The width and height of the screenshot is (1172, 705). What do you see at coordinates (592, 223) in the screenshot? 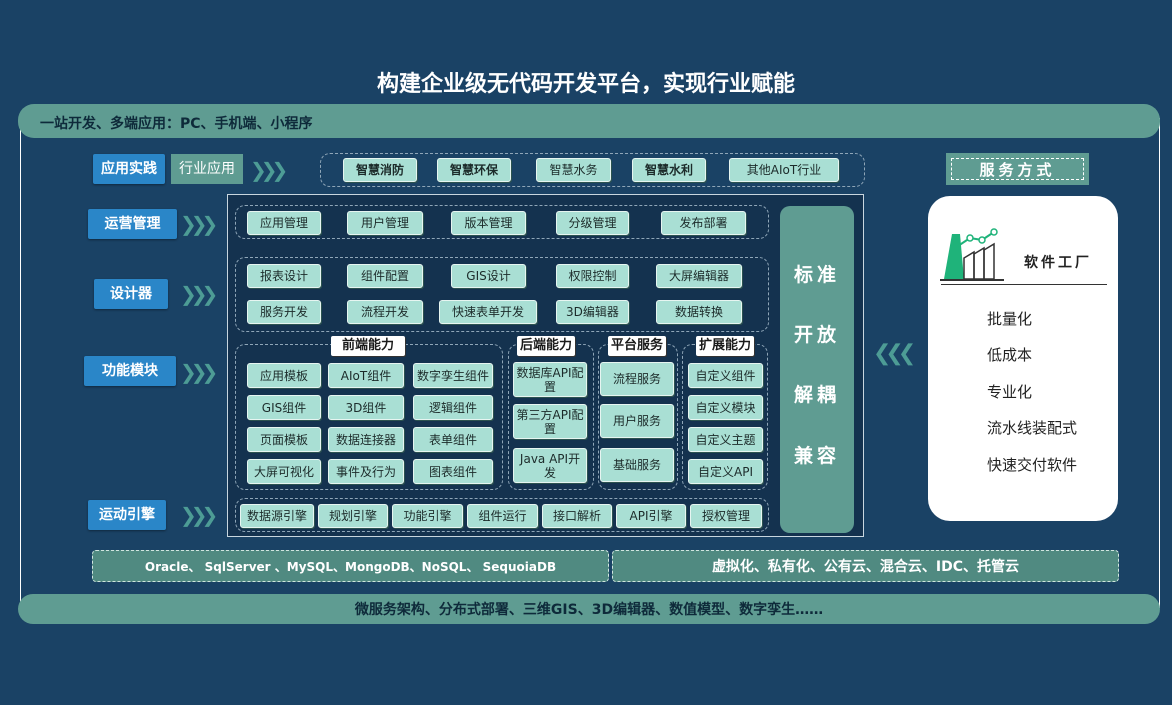
I see `ops-item: 分级管理` at bounding box center [592, 223].